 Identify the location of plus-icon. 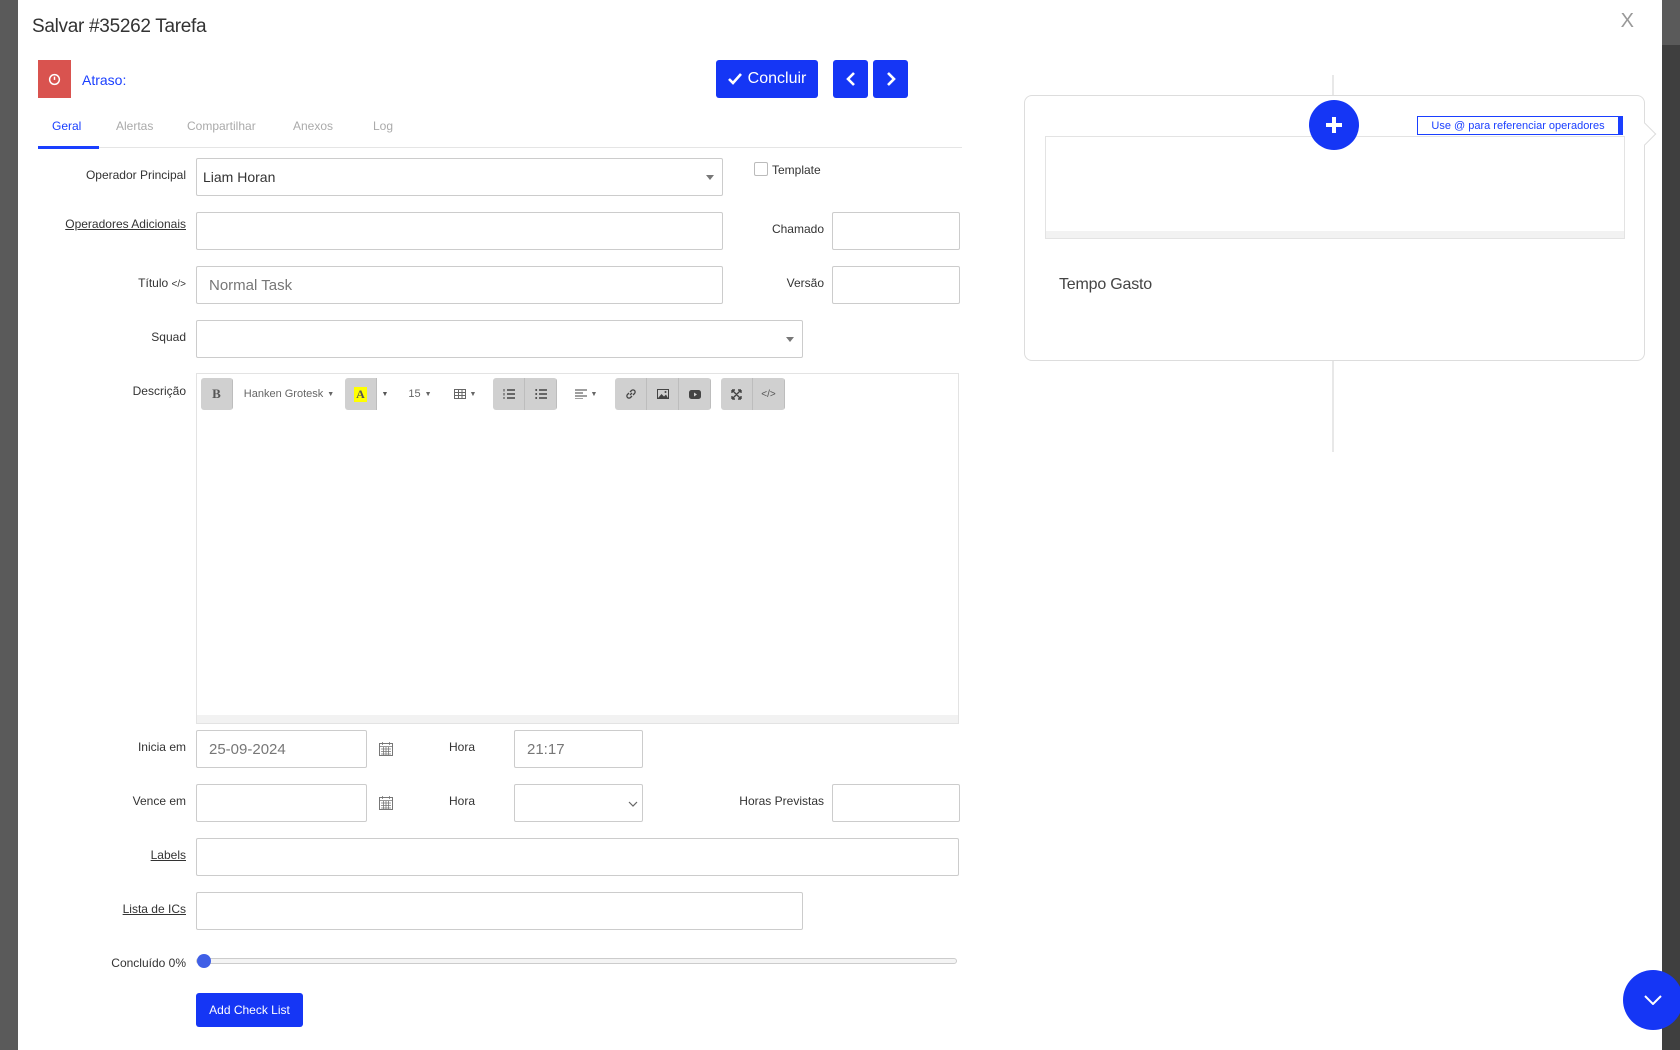
(1334, 125).